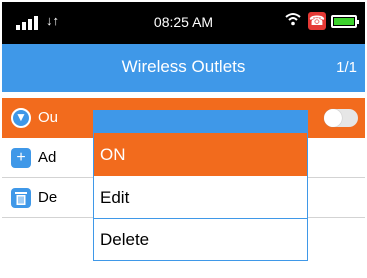 This screenshot has height=278, width=367. What do you see at coordinates (346, 67) in the screenshot?
I see `page-indicator: 1/1` at bounding box center [346, 67].